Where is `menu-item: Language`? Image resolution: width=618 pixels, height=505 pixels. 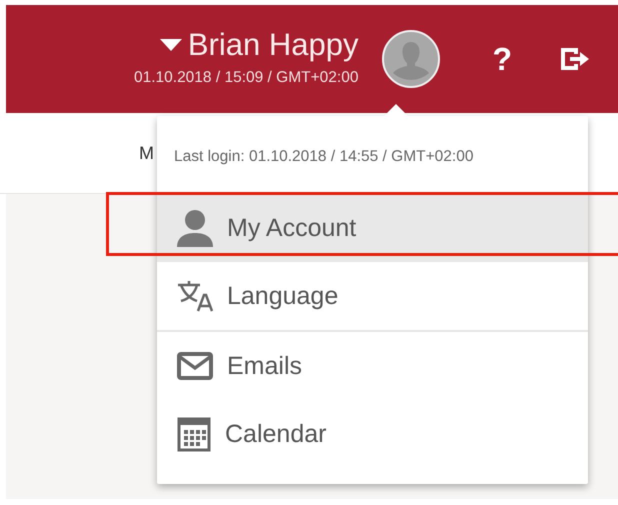
menu-item: Language is located at coordinates (372, 296).